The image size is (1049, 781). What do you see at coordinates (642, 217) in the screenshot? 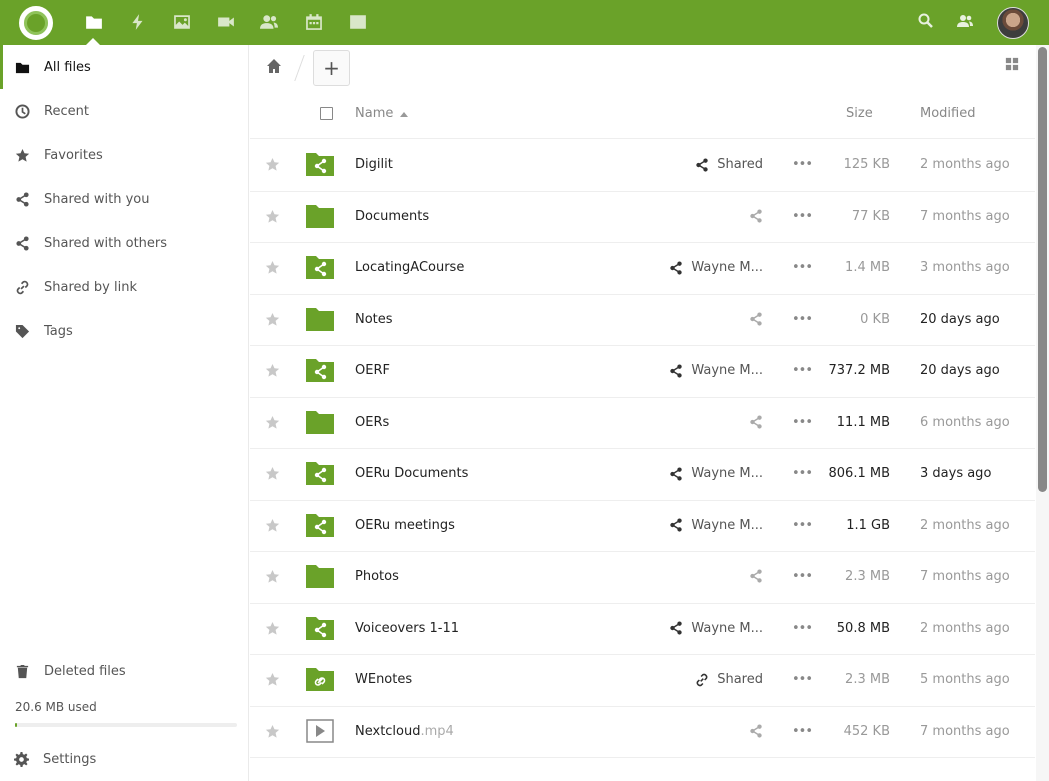
I see `file-row: Documents ••• 77 KB 7 months ago` at bounding box center [642, 217].